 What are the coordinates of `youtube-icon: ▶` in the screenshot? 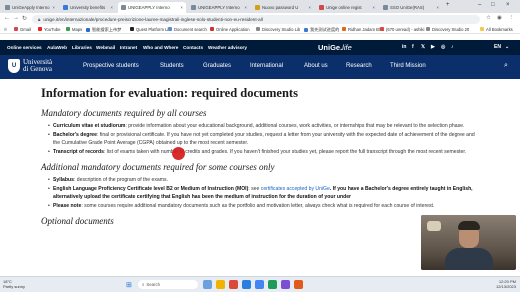 It's located at (433, 47).